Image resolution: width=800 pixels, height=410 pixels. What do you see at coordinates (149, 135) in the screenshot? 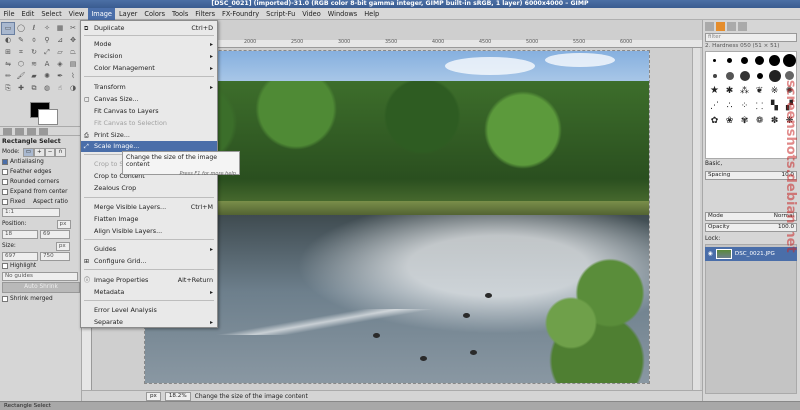
I see `menu-item-print-size: Print Size... ⎙` at bounding box center [149, 135].